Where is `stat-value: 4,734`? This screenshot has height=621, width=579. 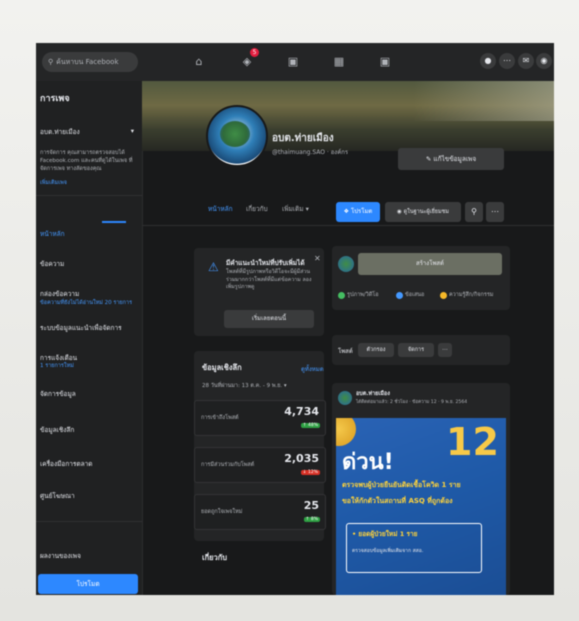 stat-value: 4,734 is located at coordinates (301, 411).